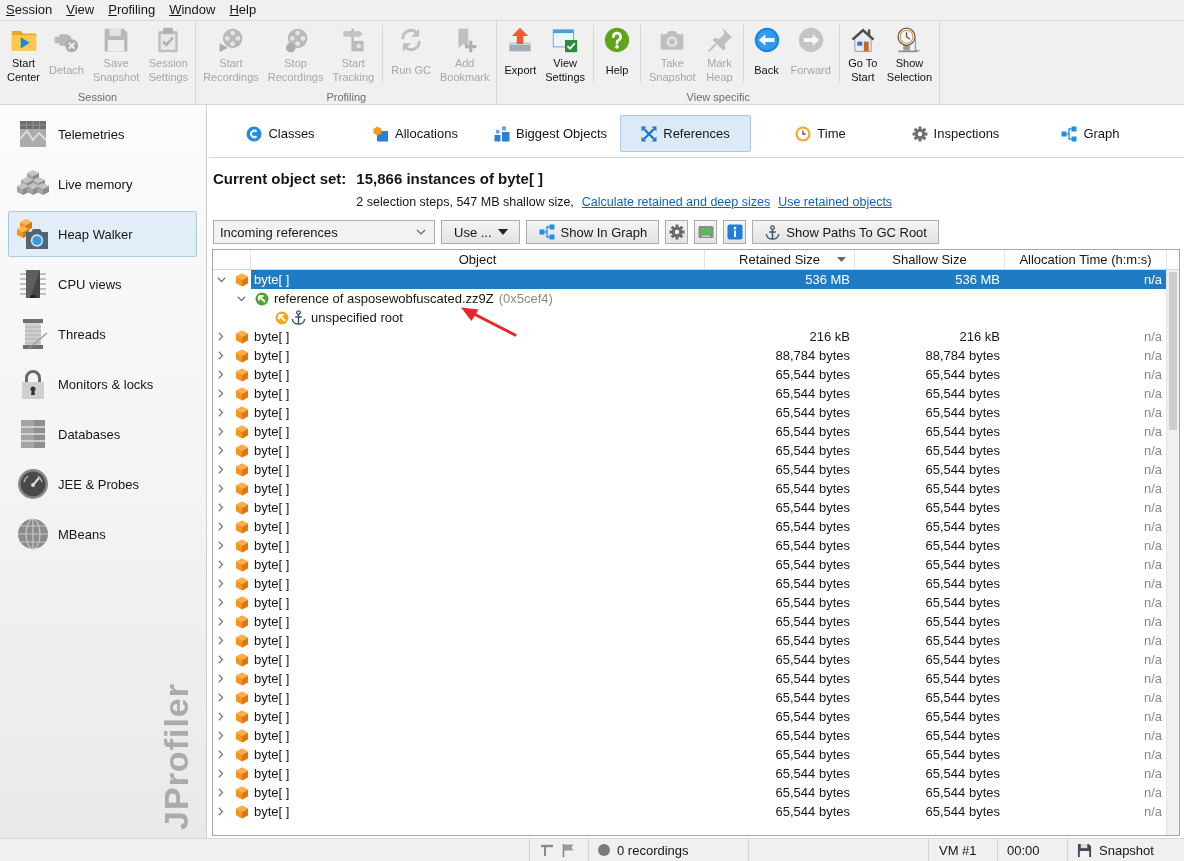  Describe the element at coordinates (80, 10) in the screenshot. I see `menu-item: View` at that location.